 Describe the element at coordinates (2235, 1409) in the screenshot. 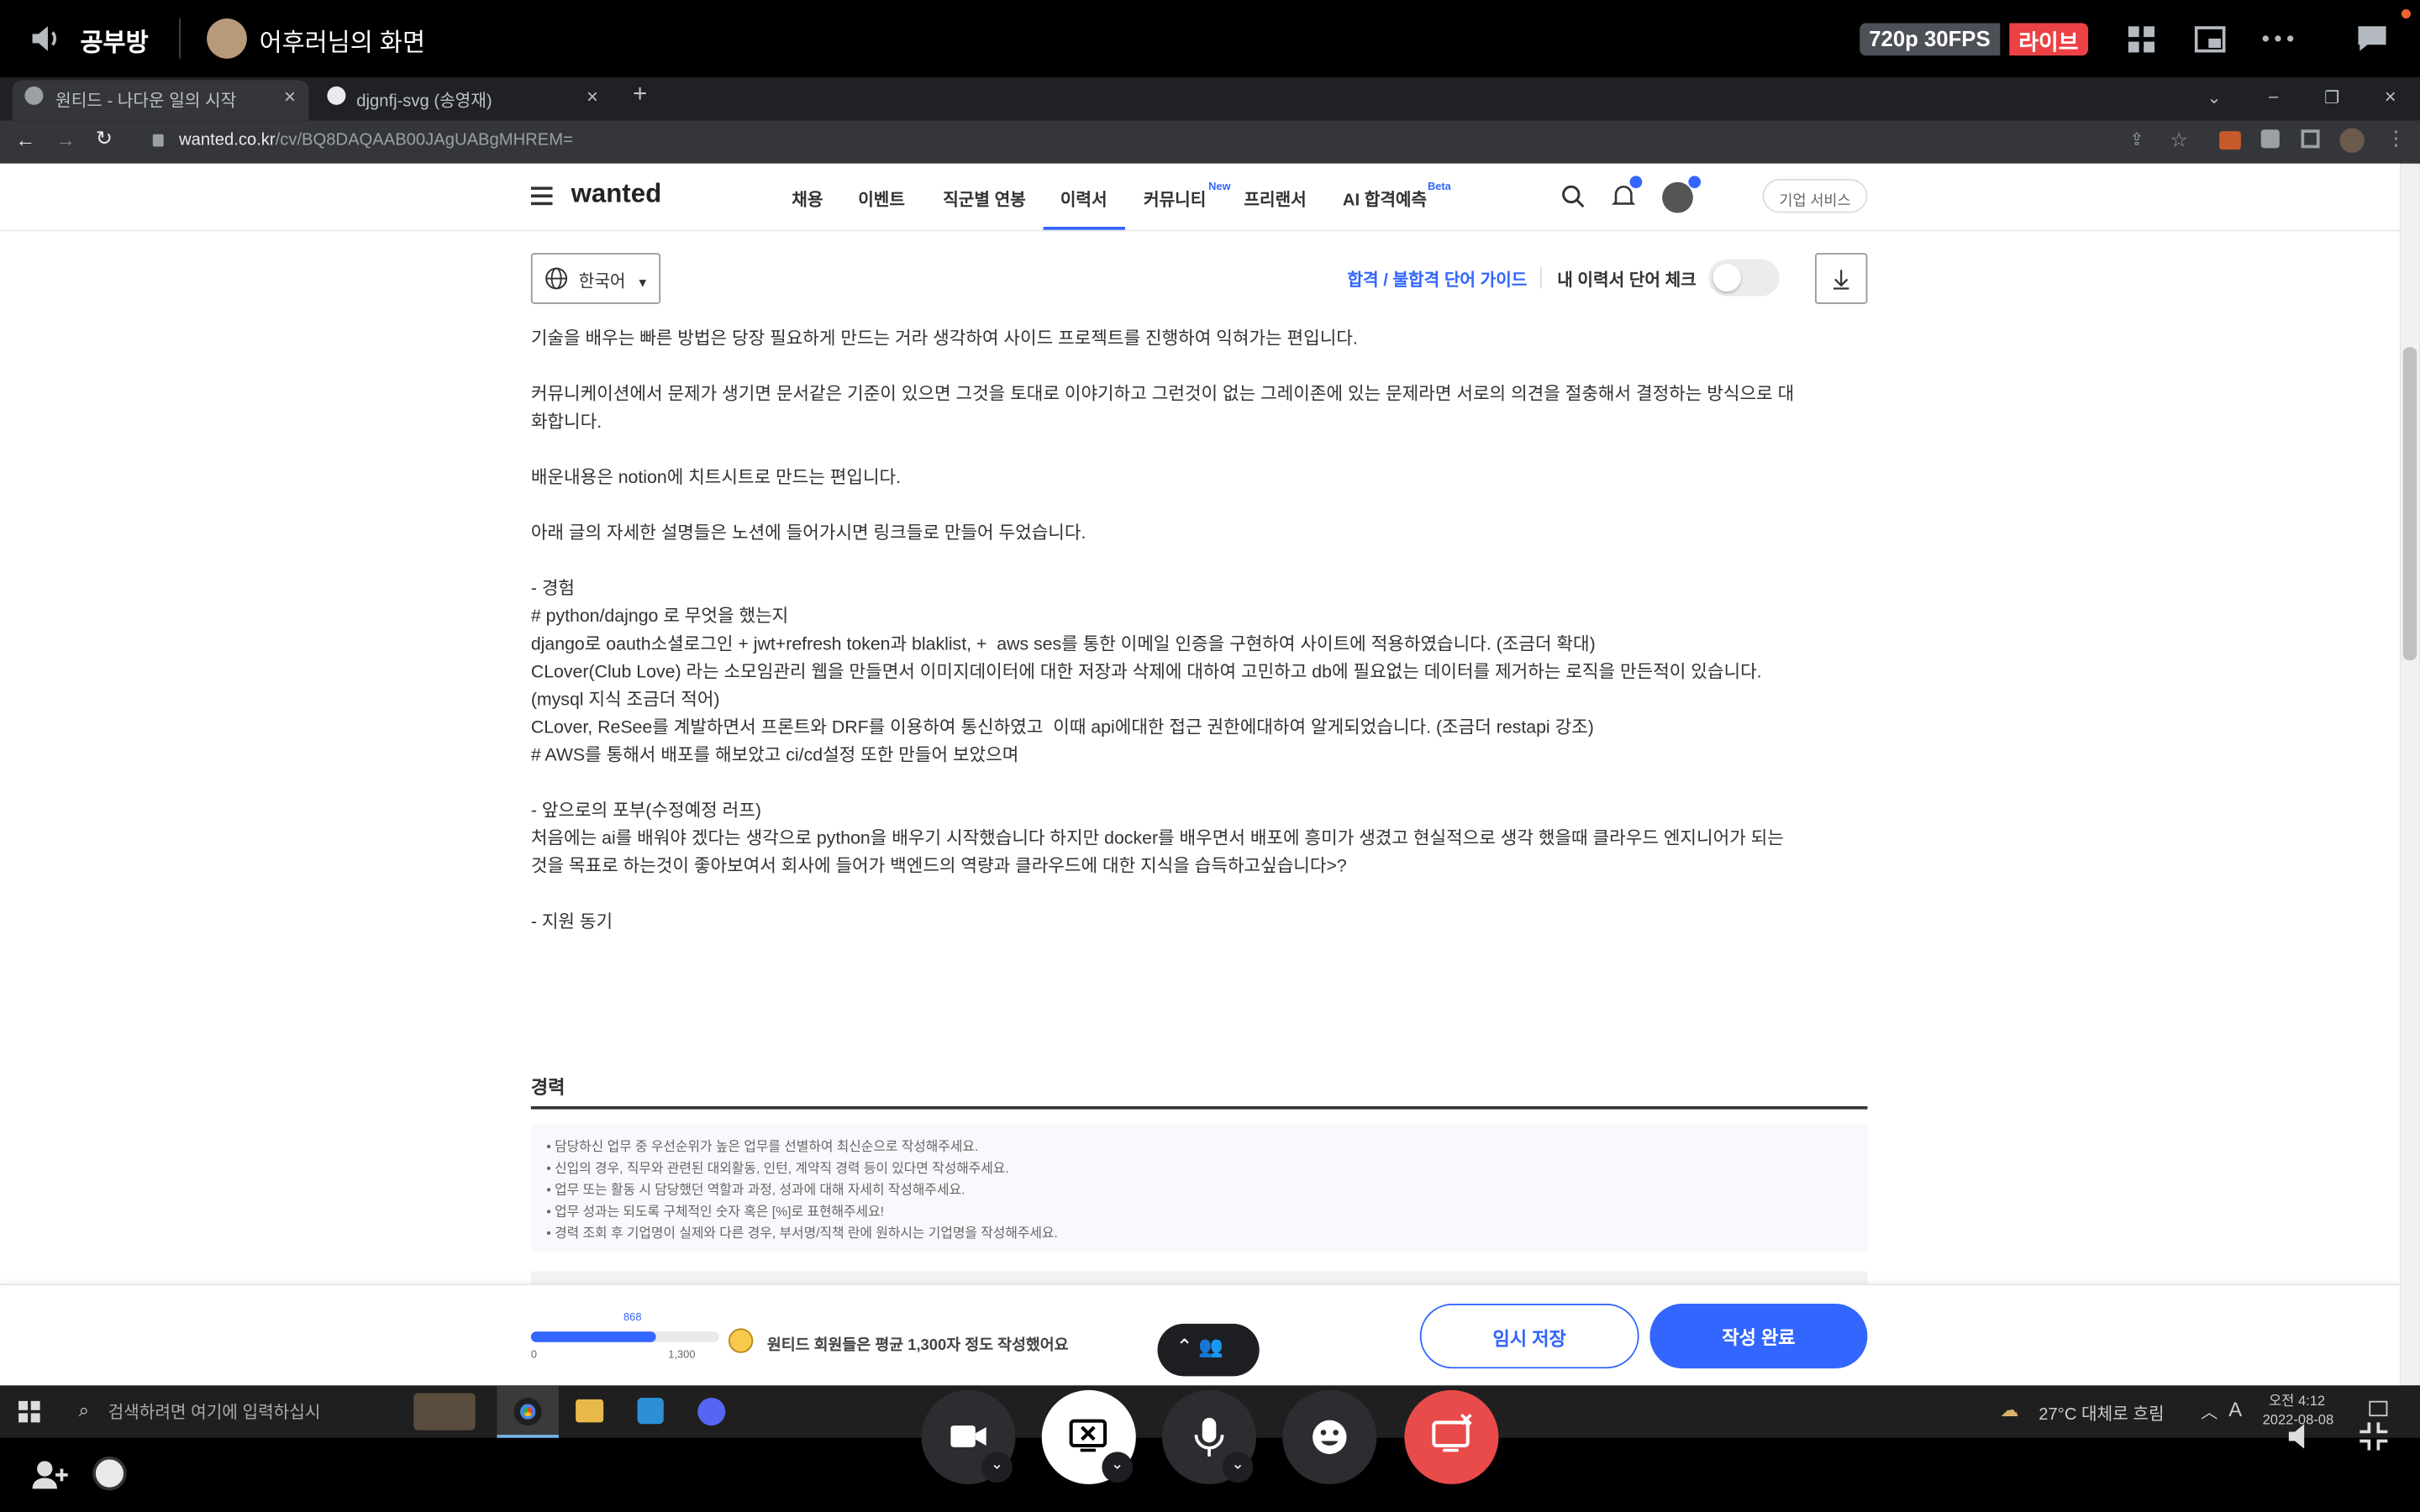

I see `ime-label: A` at that location.